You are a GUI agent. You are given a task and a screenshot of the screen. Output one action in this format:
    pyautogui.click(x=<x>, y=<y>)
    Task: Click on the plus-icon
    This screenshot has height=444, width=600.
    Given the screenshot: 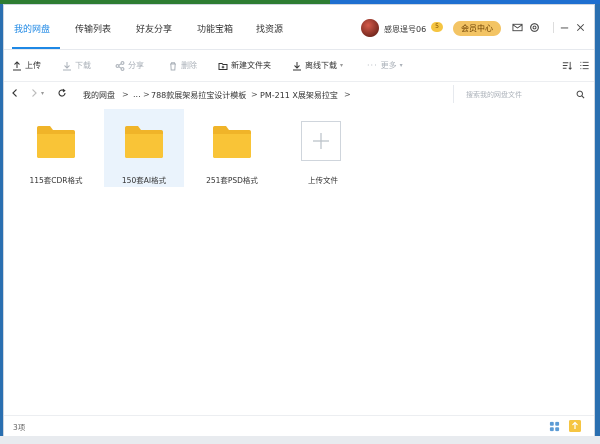 What is the action you would take?
    pyautogui.click(x=321, y=141)
    